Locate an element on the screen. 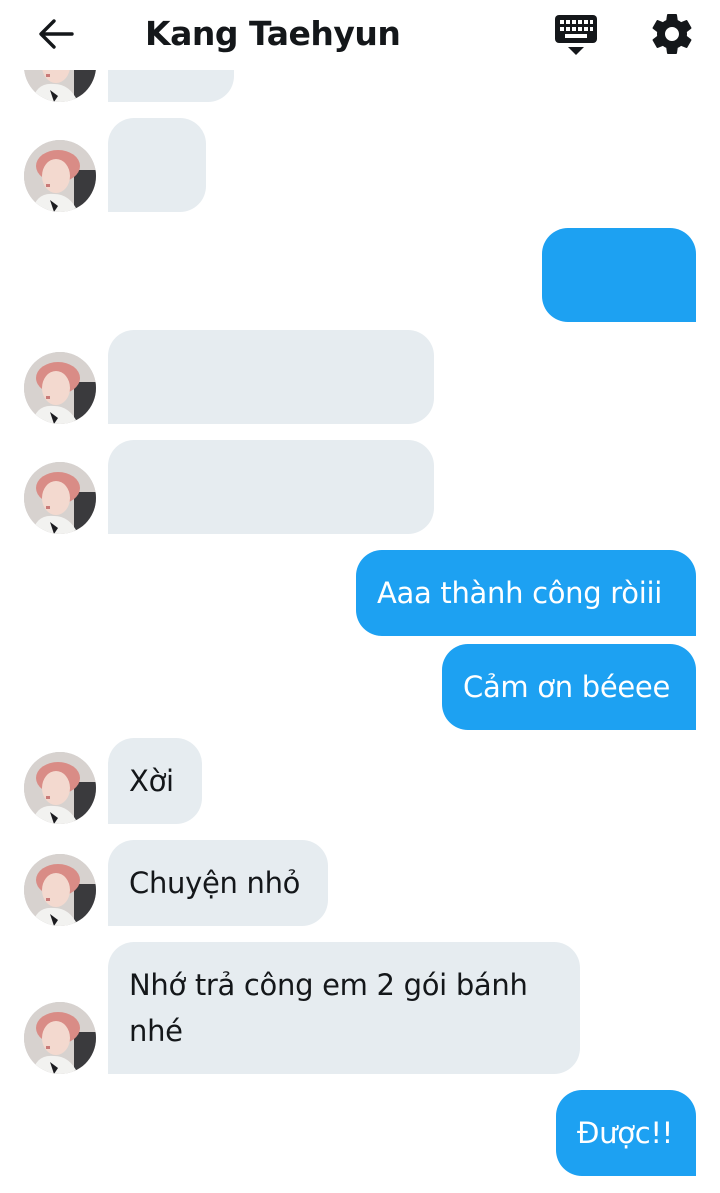  contact-name: Kang Taehyun is located at coordinates (273, 34).